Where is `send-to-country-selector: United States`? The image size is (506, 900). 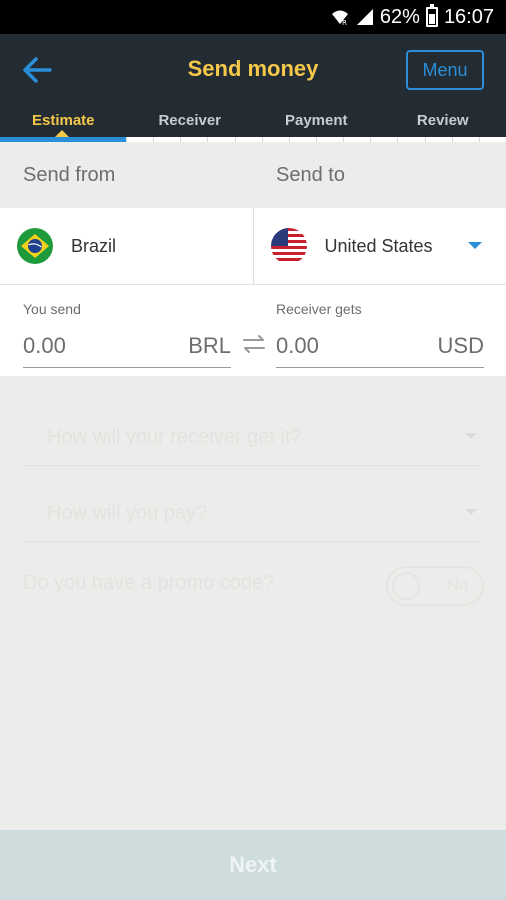
send-to-country-selector: United States is located at coordinates (379, 246).